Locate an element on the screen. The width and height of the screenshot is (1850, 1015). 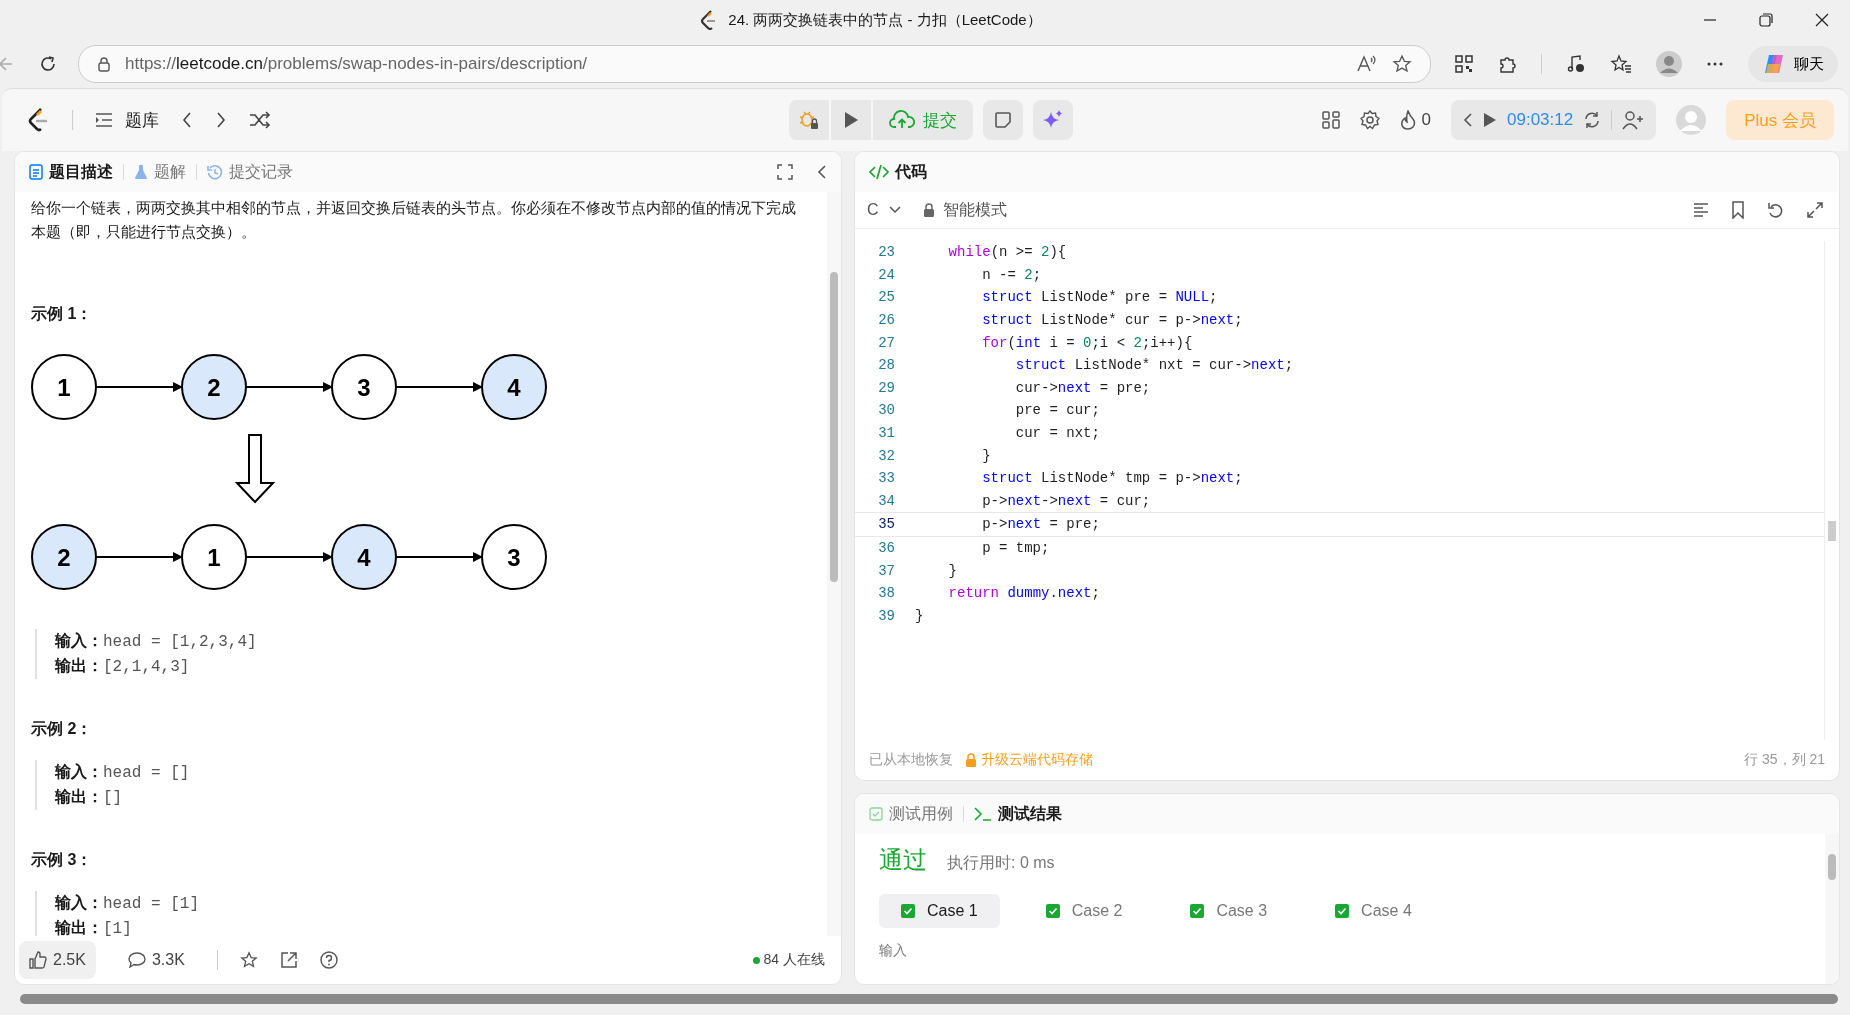
favorites-icon is located at coordinates (1621, 64).